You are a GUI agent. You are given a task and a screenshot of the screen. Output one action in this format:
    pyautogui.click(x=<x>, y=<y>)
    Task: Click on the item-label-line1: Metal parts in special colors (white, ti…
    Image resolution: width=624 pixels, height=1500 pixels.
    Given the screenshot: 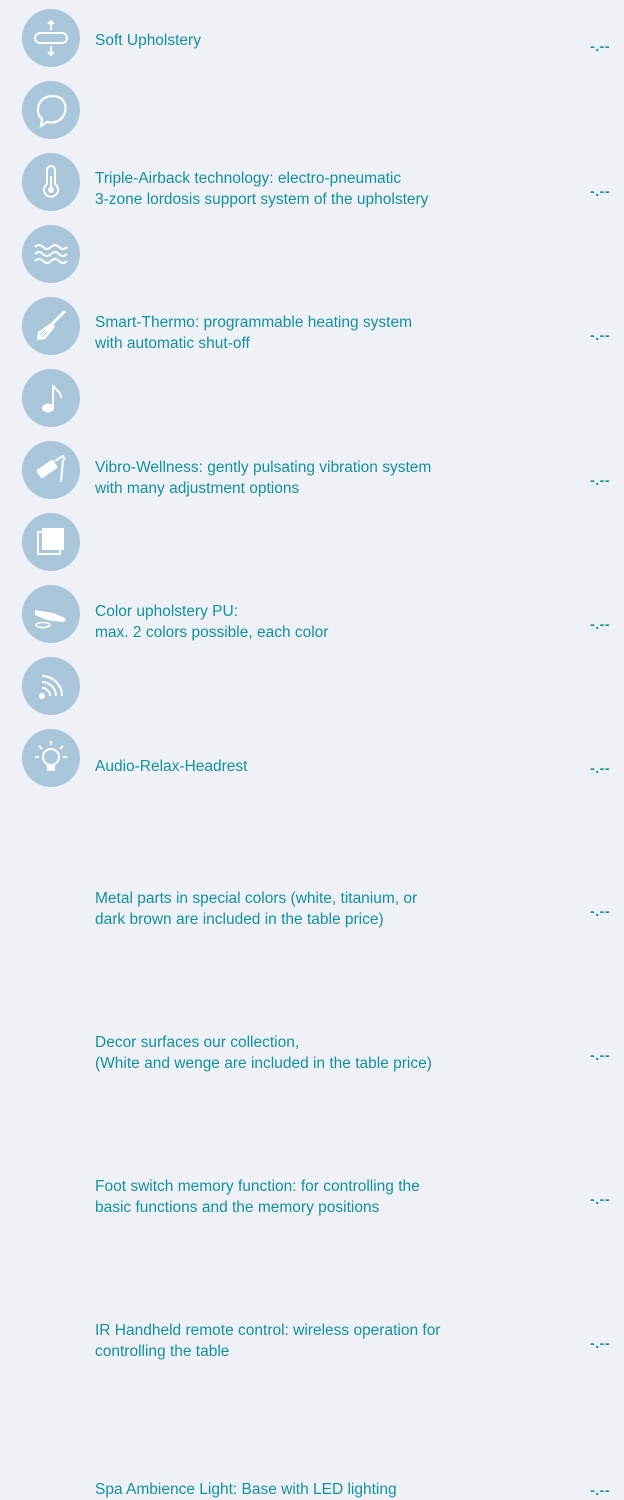 What is the action you would take?
    pyautogui.click(x=256, y=898)
    